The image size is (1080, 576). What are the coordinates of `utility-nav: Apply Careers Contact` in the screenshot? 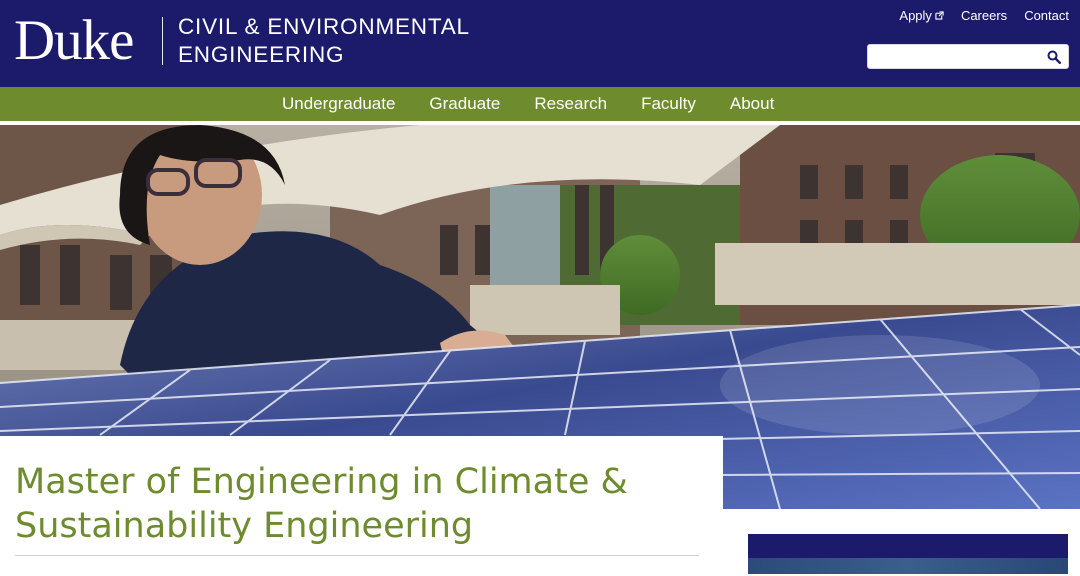 It's located at (984, 15).